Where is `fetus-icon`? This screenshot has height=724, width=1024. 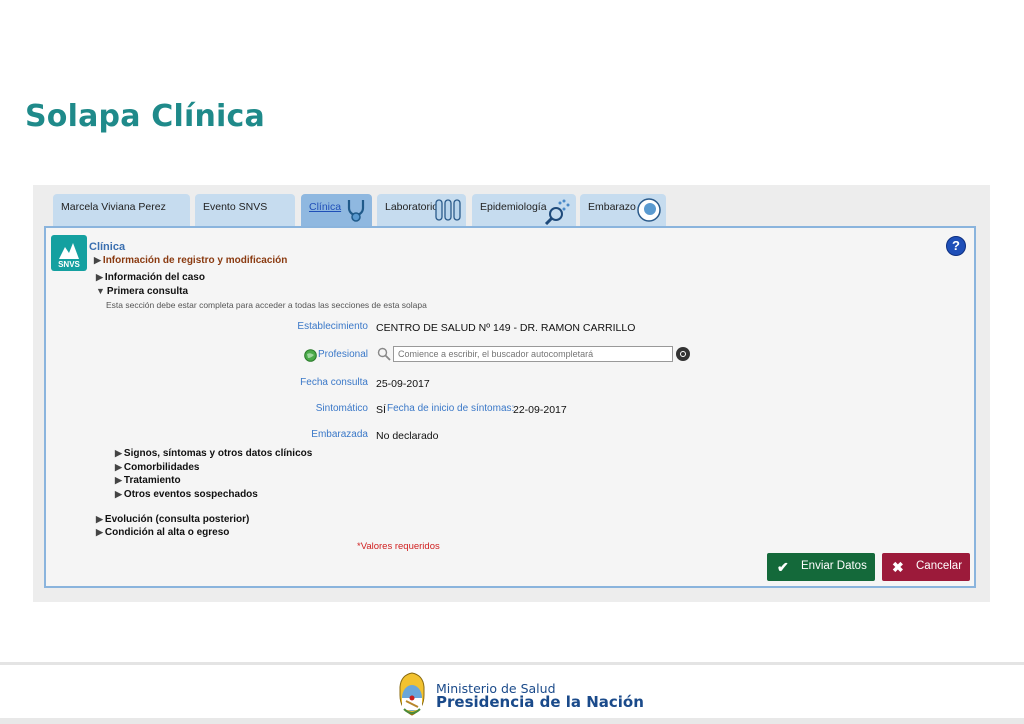 fetus-icon is located at coordinates (649, 210).